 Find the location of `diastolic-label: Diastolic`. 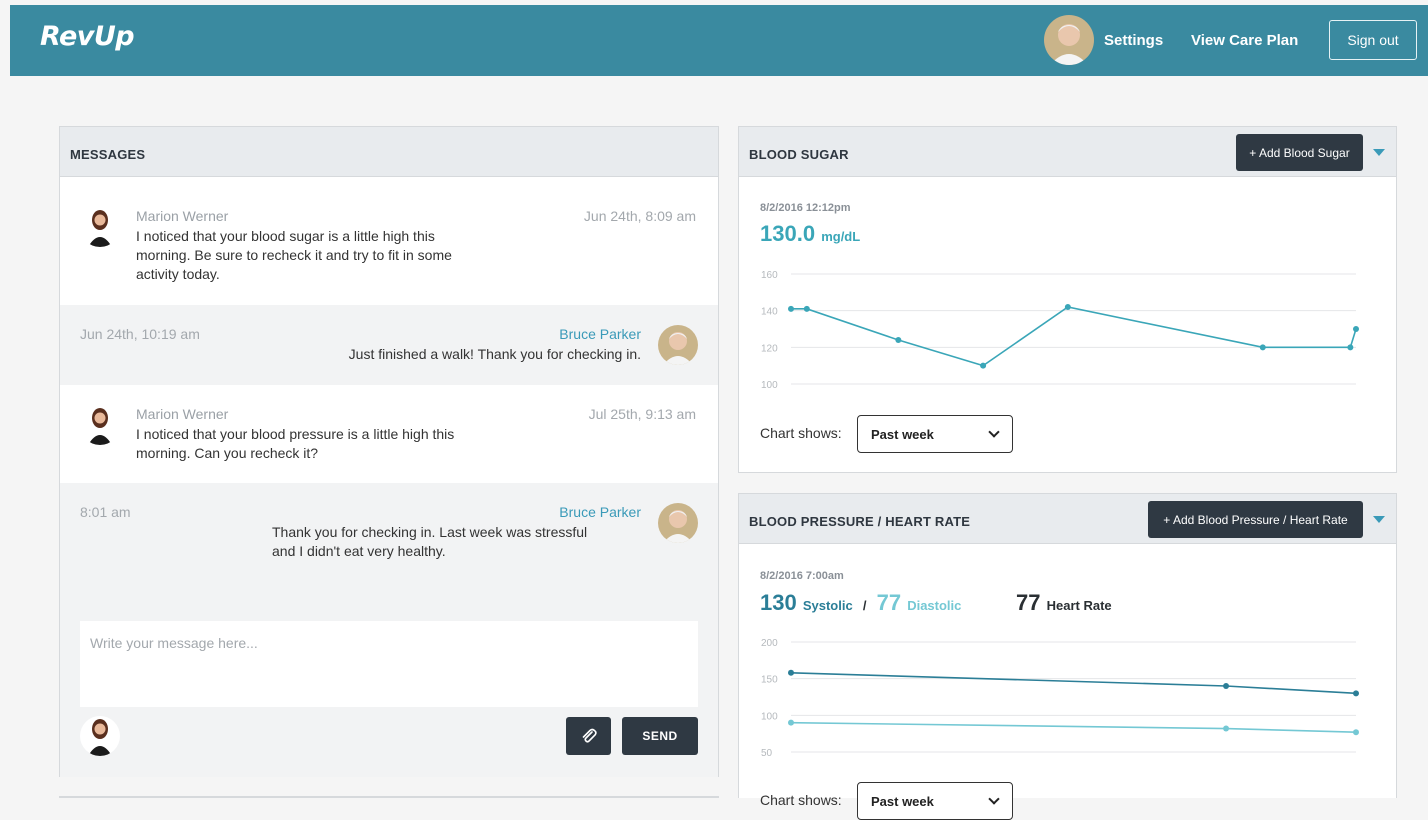

diastolic-label: Diastolic is located at coordinates (934, 605).